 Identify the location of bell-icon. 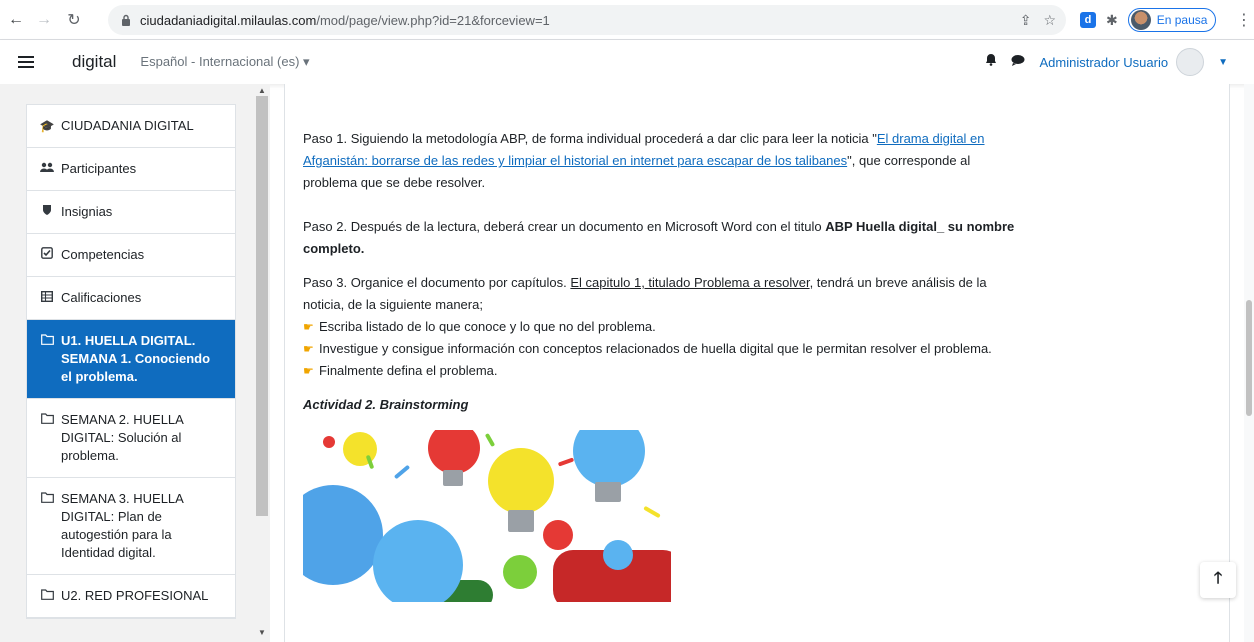
(991, 62).